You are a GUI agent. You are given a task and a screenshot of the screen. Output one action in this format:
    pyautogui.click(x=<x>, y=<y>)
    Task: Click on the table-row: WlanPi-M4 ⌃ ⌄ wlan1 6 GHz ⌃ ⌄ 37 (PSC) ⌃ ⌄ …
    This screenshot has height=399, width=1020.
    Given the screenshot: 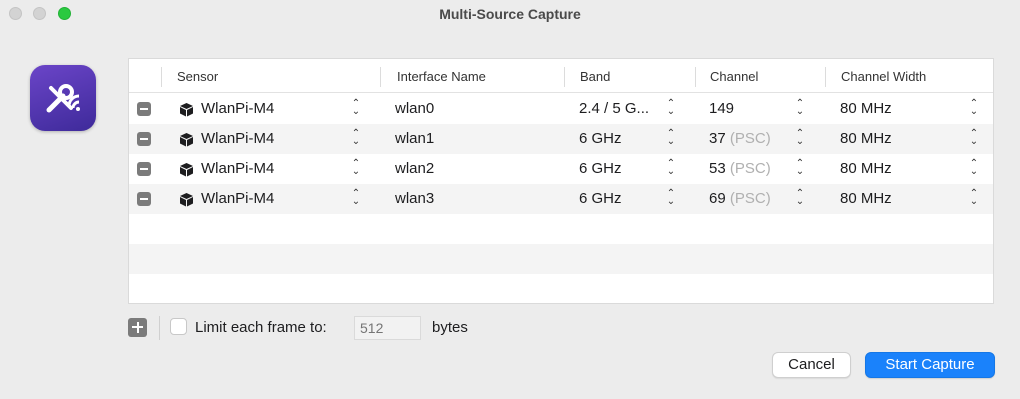 What is the action you would take?
    pyautogui.click(x=561, y=139)
    